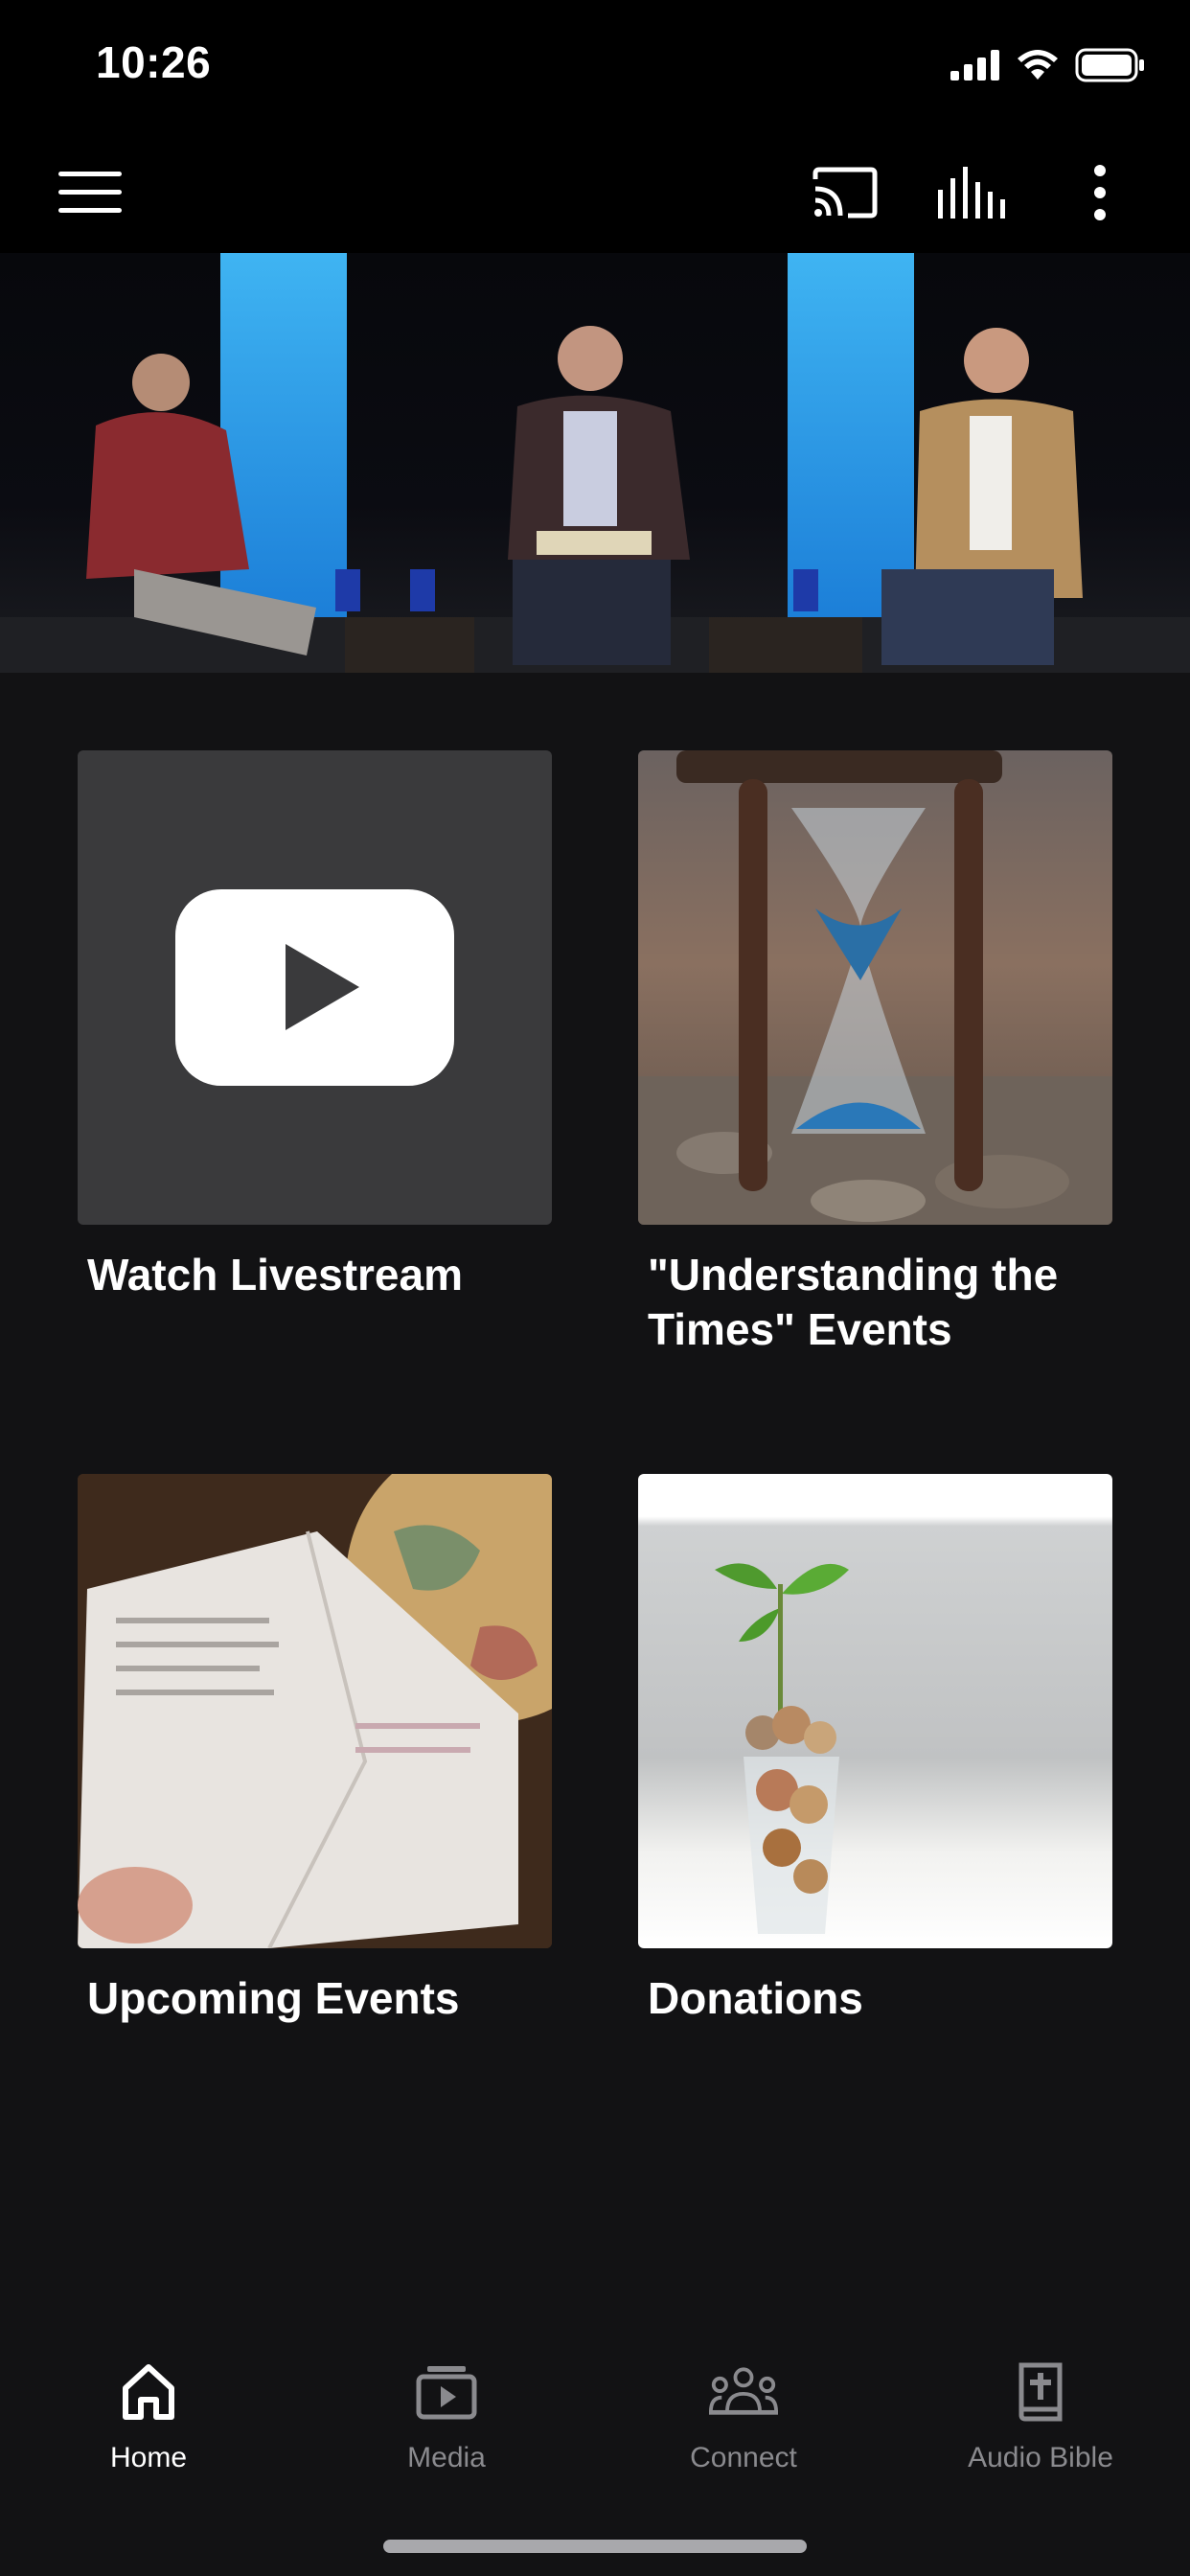  I want to click on home-icon, so click(148, 2392).